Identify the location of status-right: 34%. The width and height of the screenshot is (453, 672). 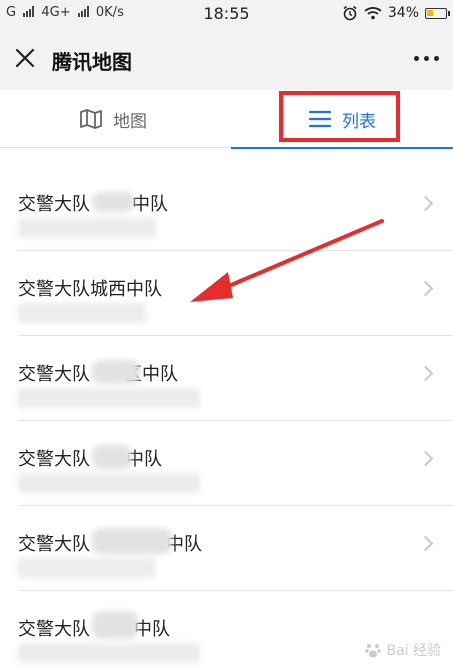
(396, 13).